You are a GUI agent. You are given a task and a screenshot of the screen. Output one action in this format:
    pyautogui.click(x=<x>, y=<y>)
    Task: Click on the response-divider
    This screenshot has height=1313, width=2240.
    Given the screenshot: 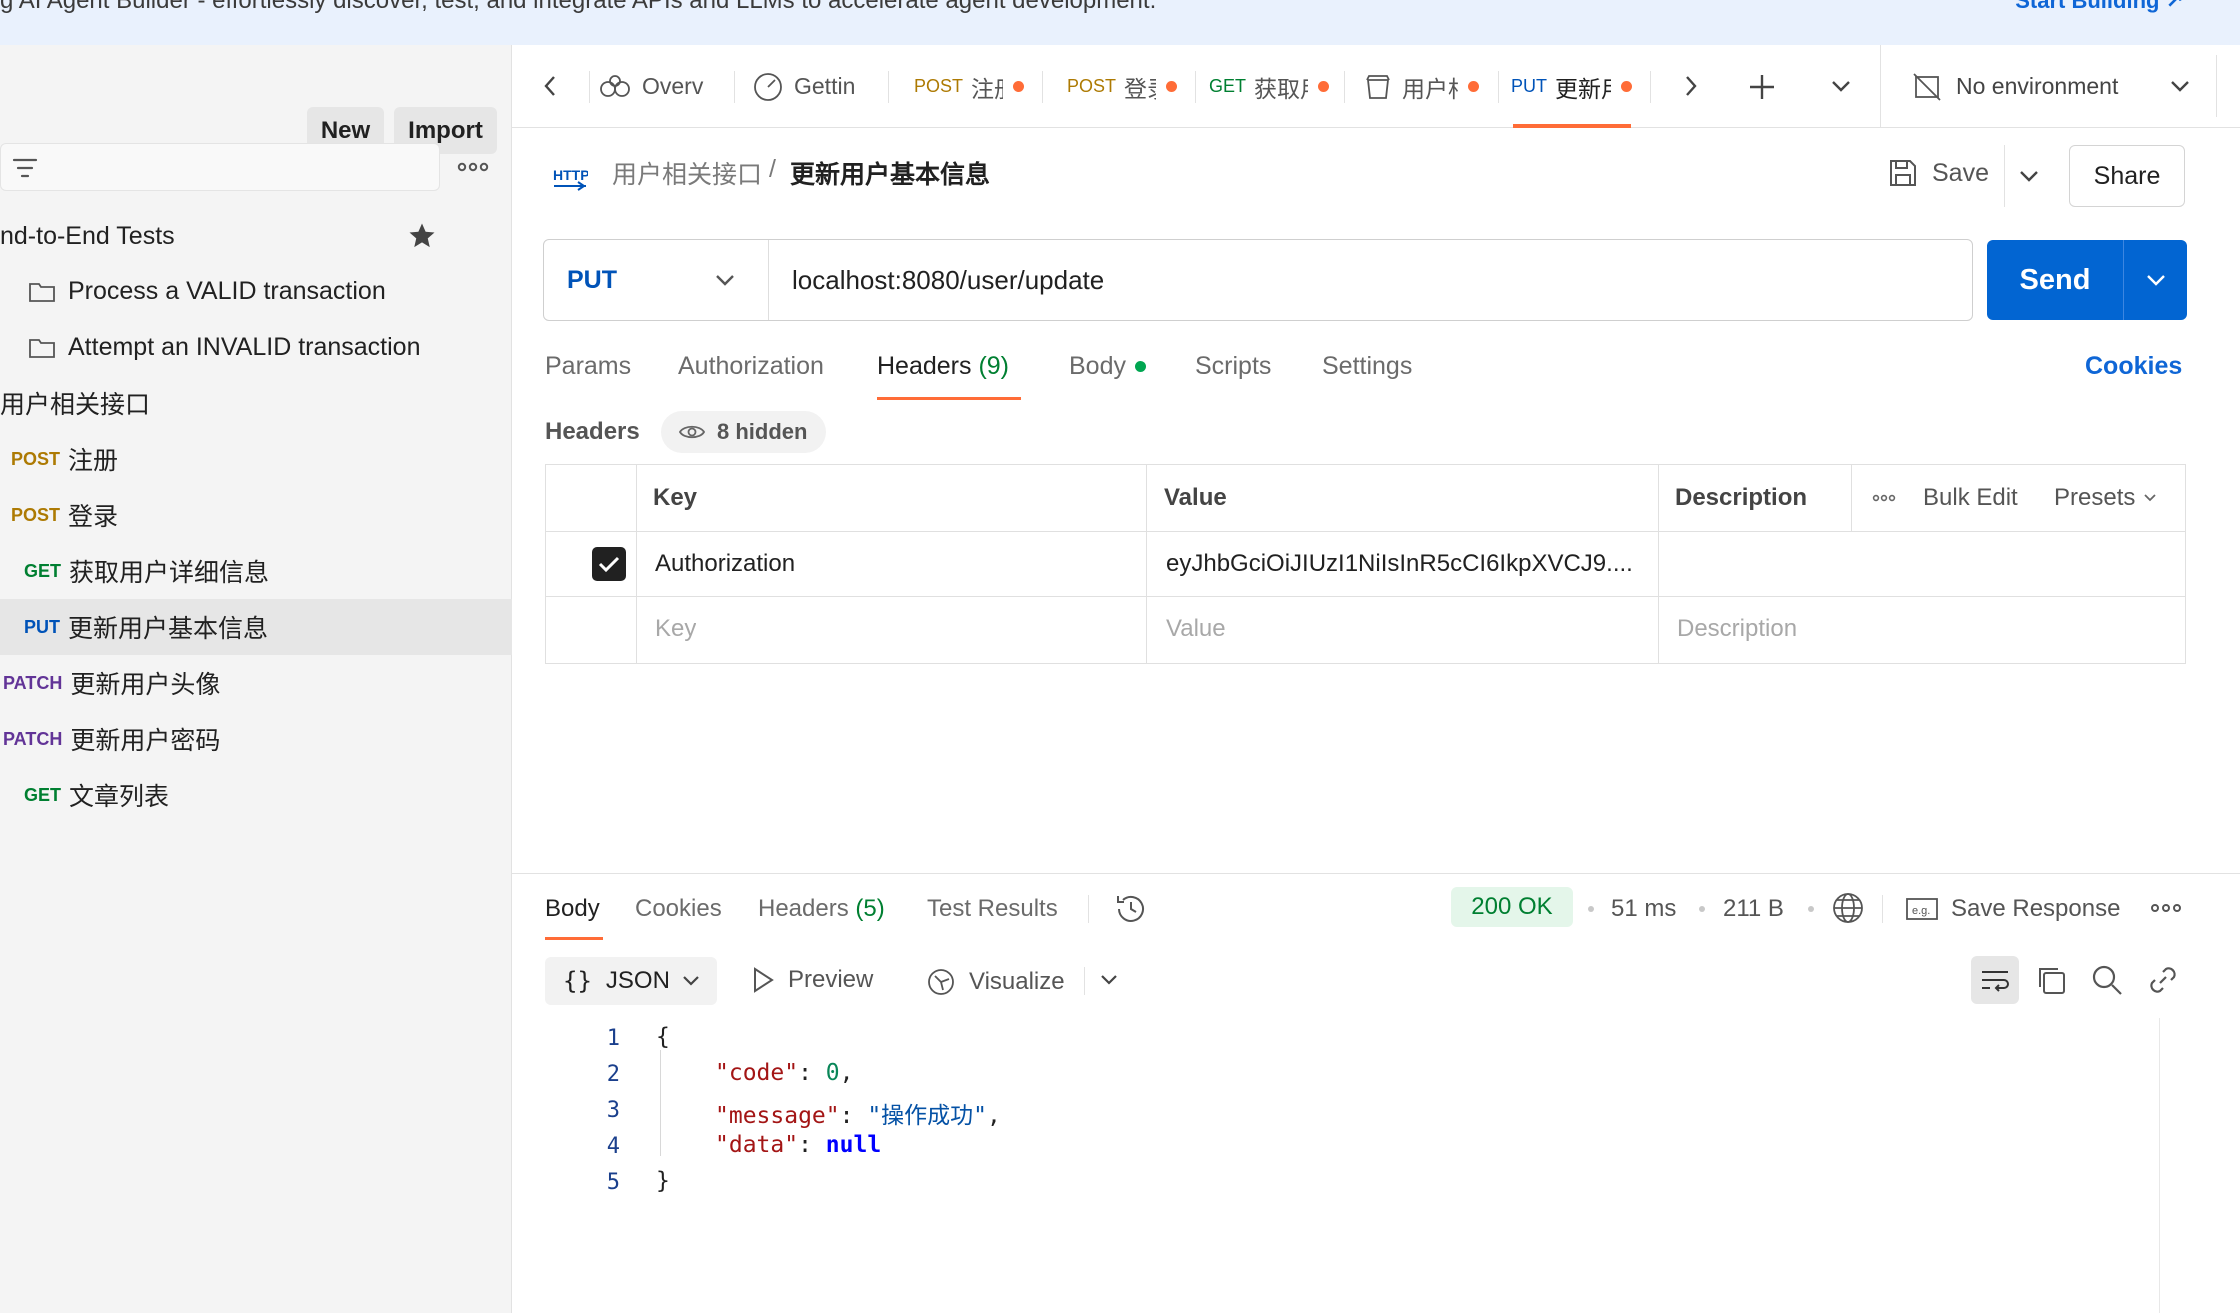 What is the action you would take?
    pyautogui.click(x=1376, y=873)
    